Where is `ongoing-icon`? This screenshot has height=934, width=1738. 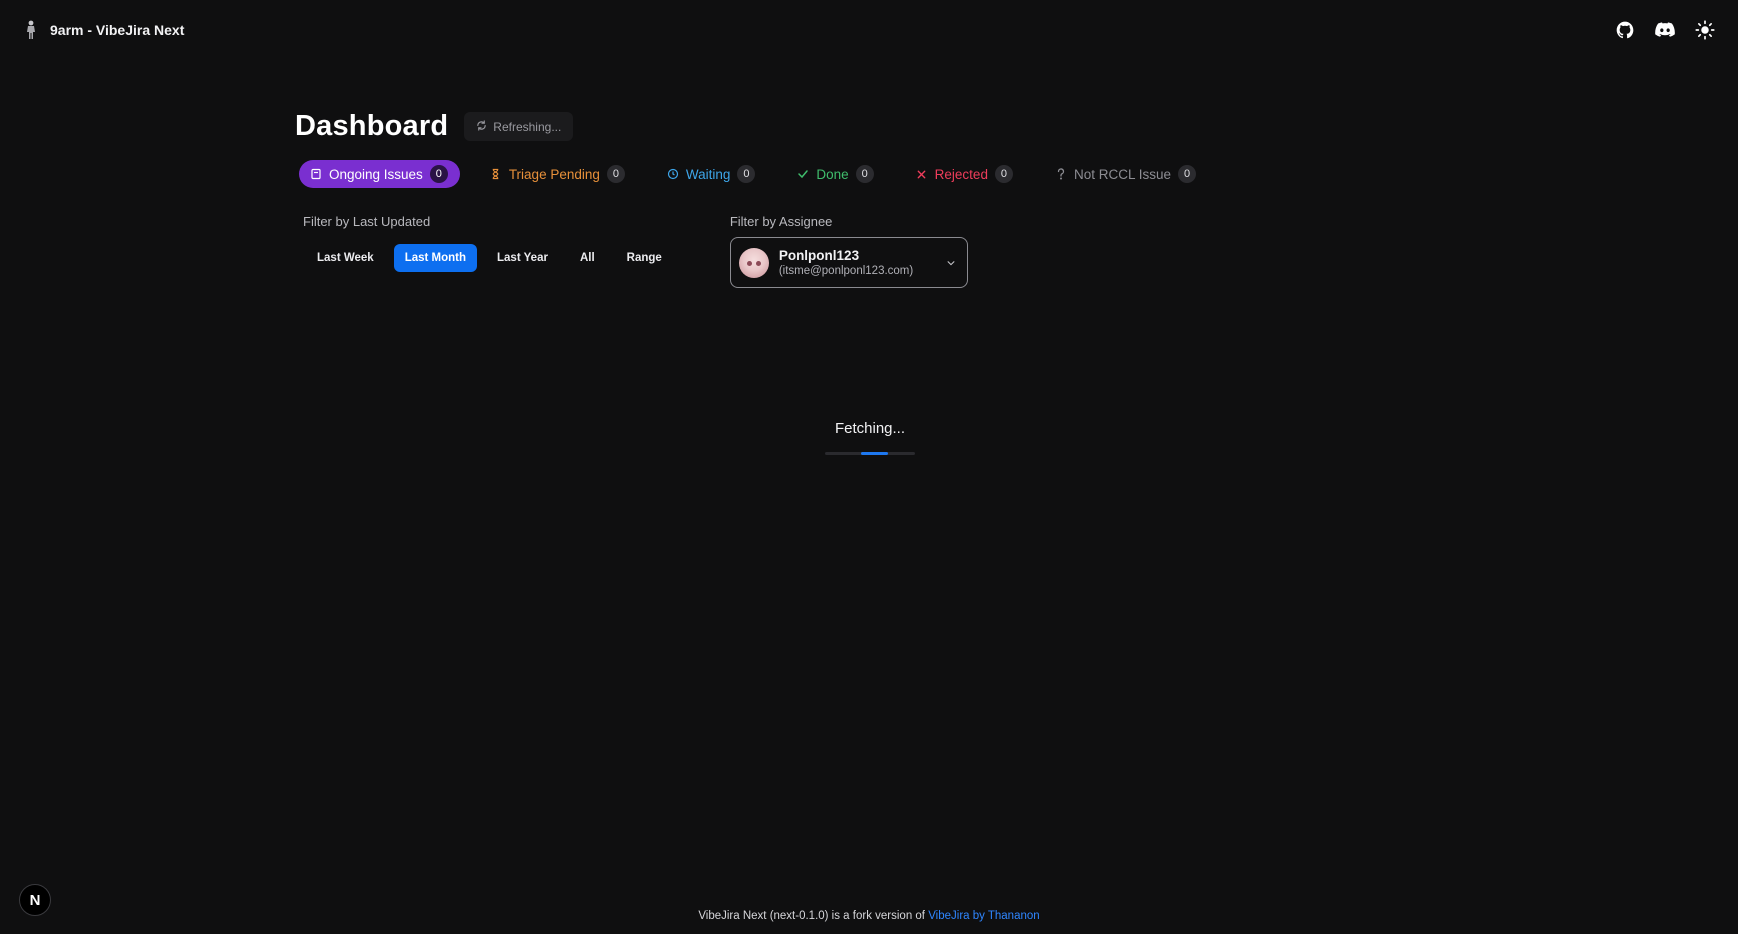 ongoing-icon is located at coordinates (316, 174).